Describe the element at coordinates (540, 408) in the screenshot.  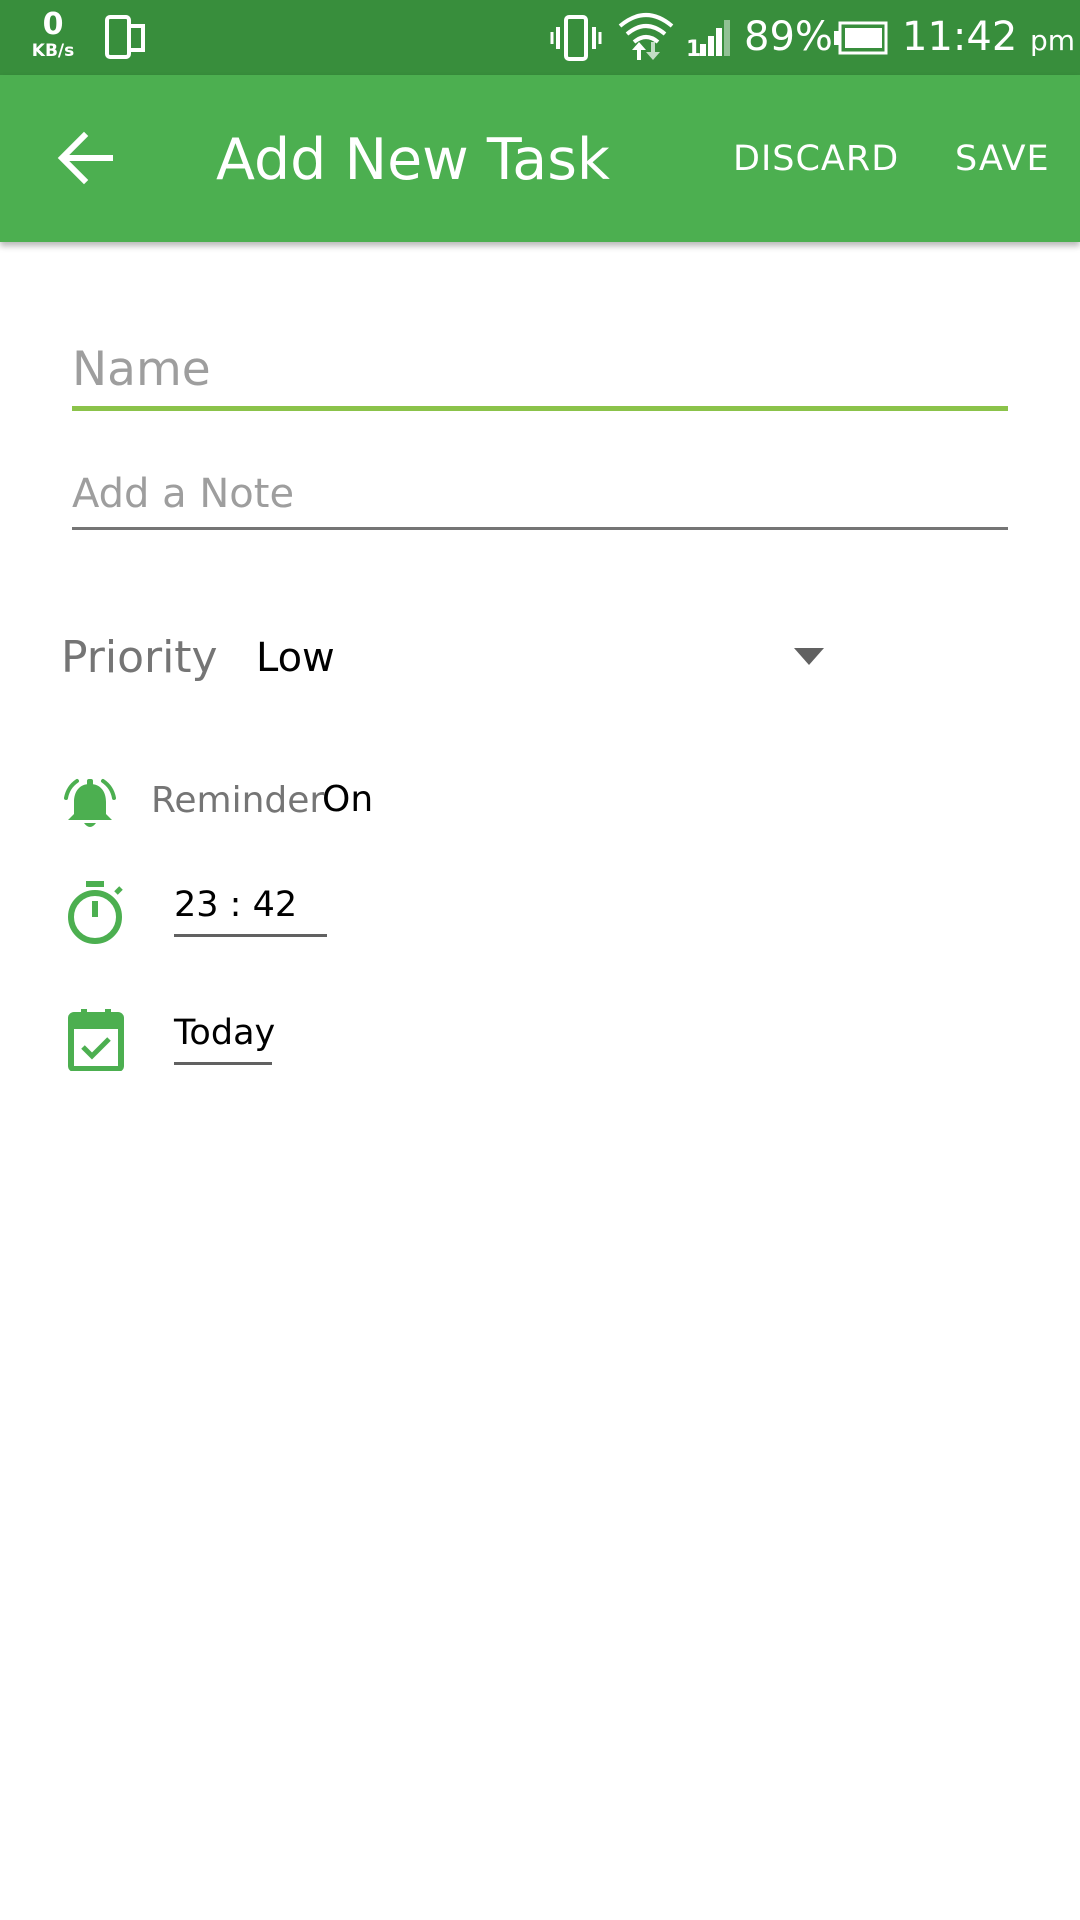
I see `name-input-underline` at that location.